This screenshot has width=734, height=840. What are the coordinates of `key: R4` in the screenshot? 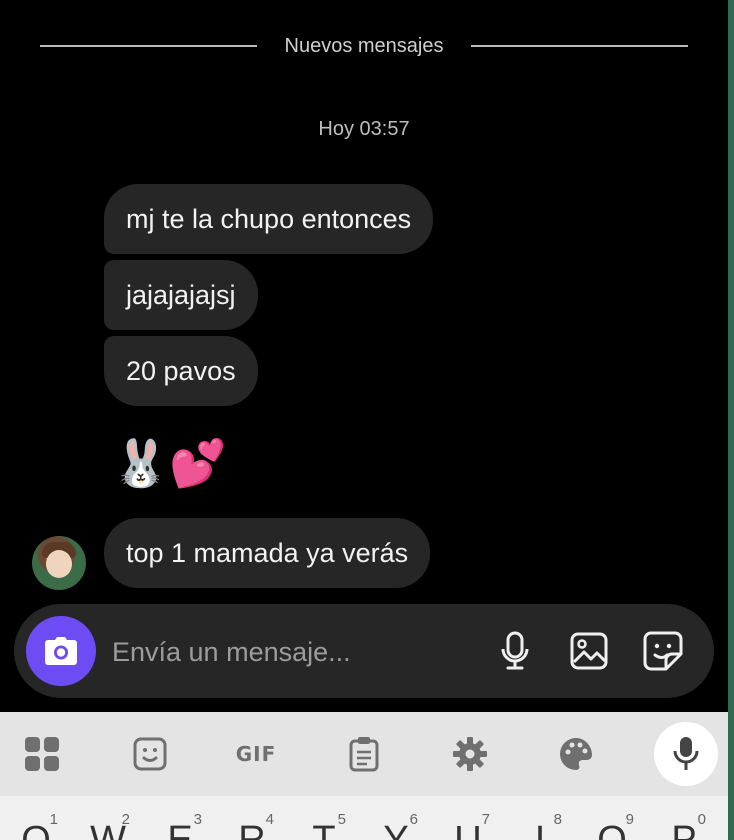 It's located at (252, 826).